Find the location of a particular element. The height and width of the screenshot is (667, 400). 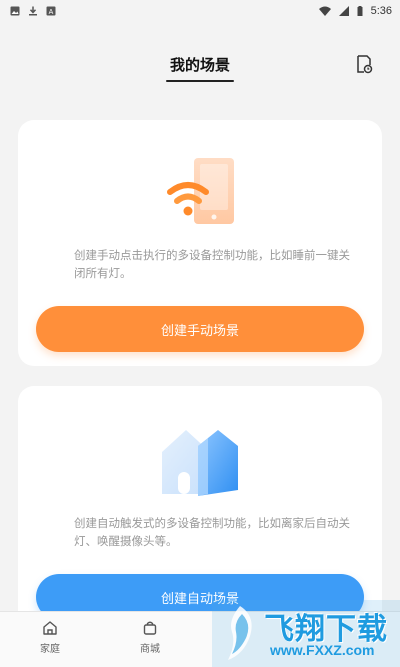

status-left: A is located at coordinates (33, 11).